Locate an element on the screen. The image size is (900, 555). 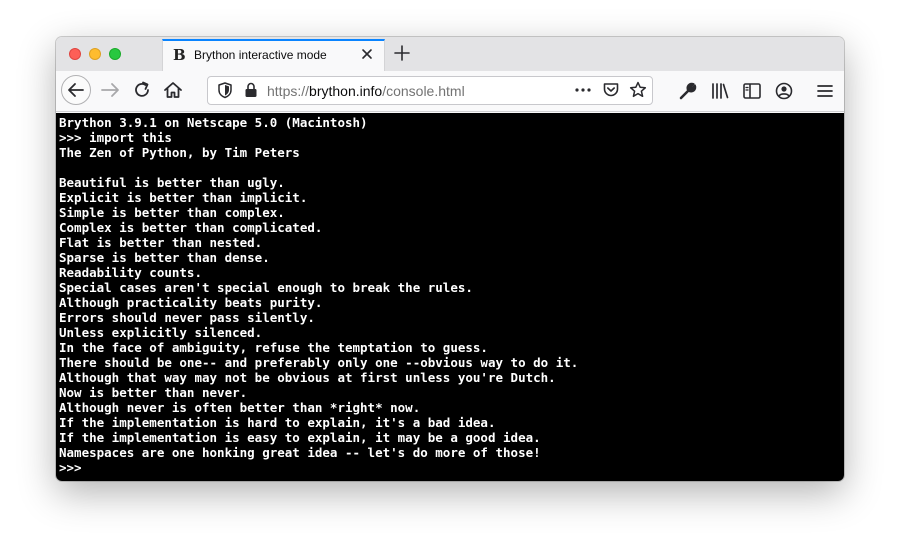
console-line: Errors should never pass silently. is located at coordinates (187, 317).